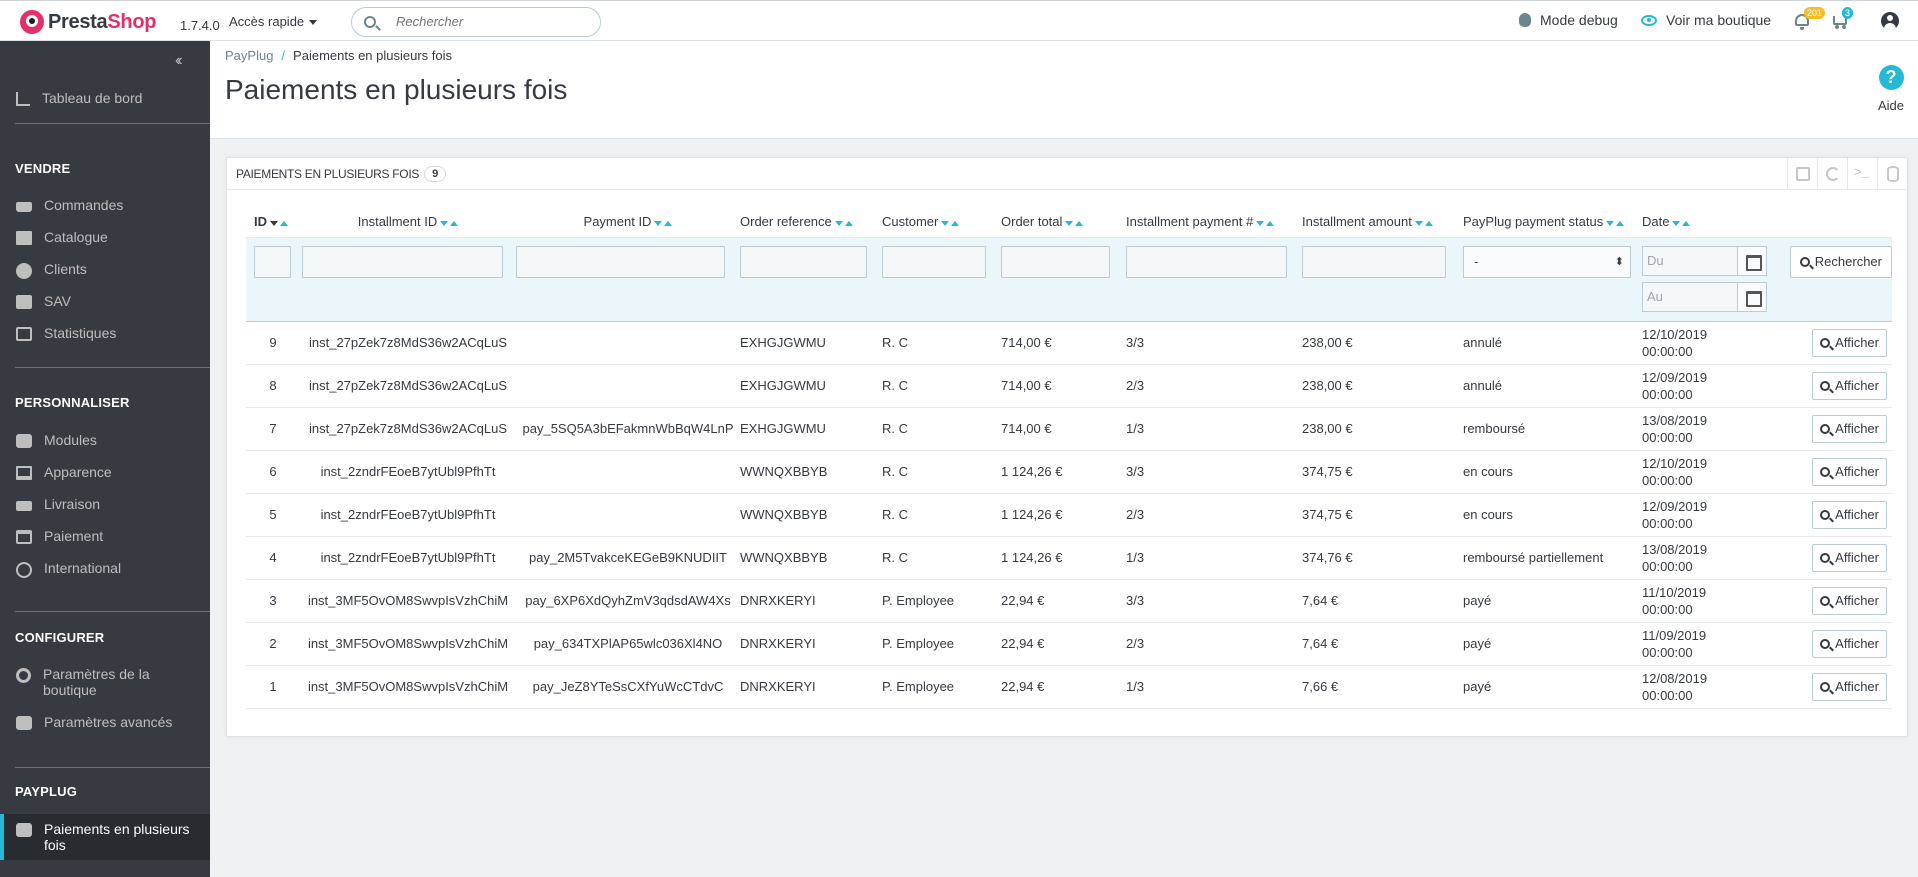  I want to click on search-icon, so click(370, 22).